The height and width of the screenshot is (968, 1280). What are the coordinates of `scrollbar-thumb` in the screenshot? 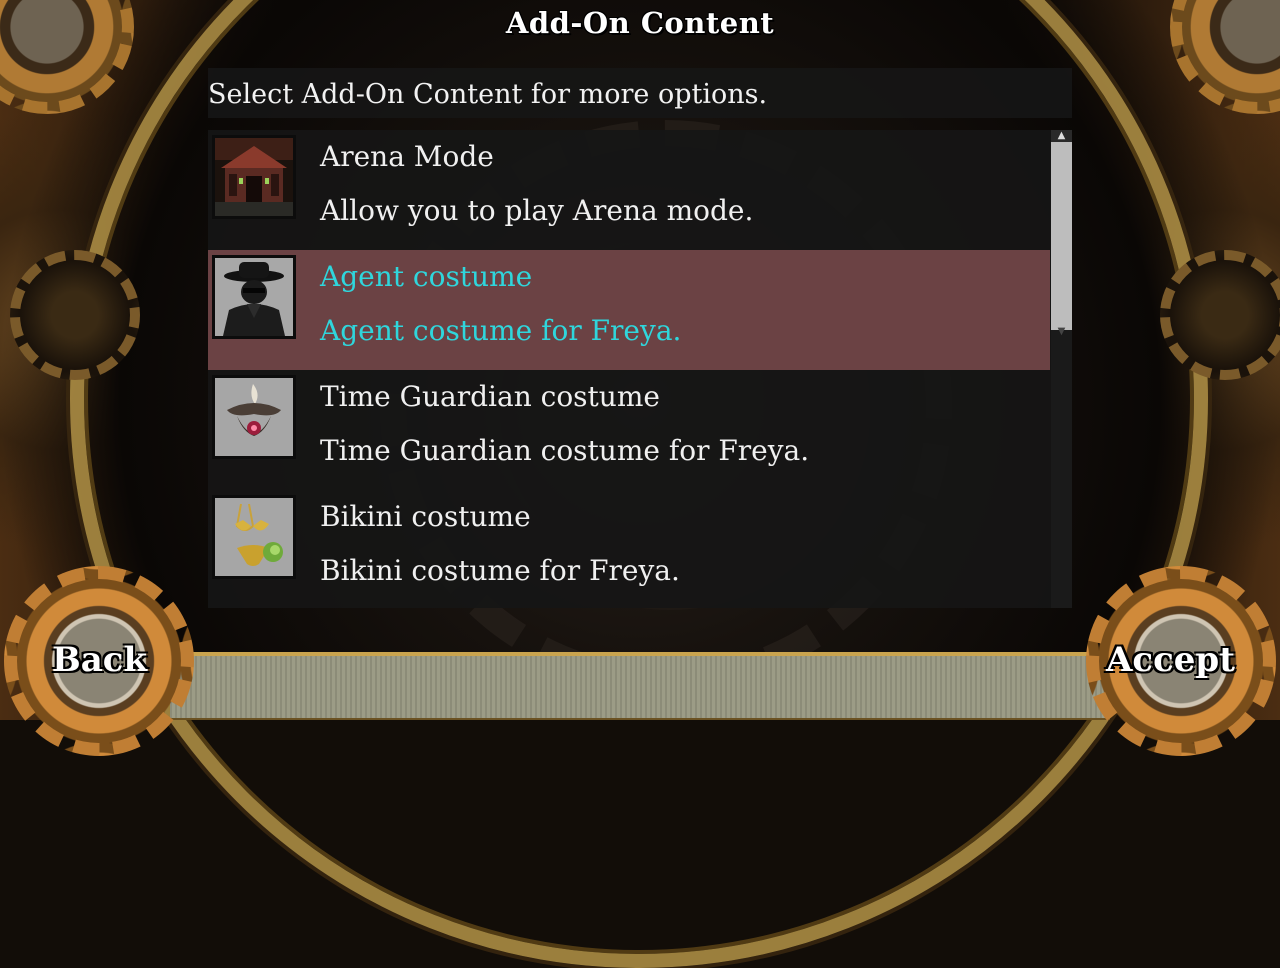 It's located at (1061, 236).